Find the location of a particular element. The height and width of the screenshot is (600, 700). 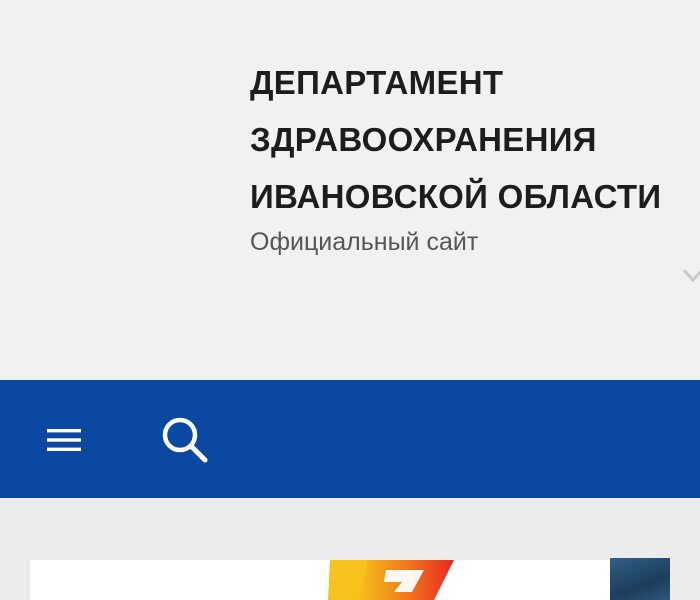

site-subtitle: Официальный сайт is located at coordinates (364, 242).